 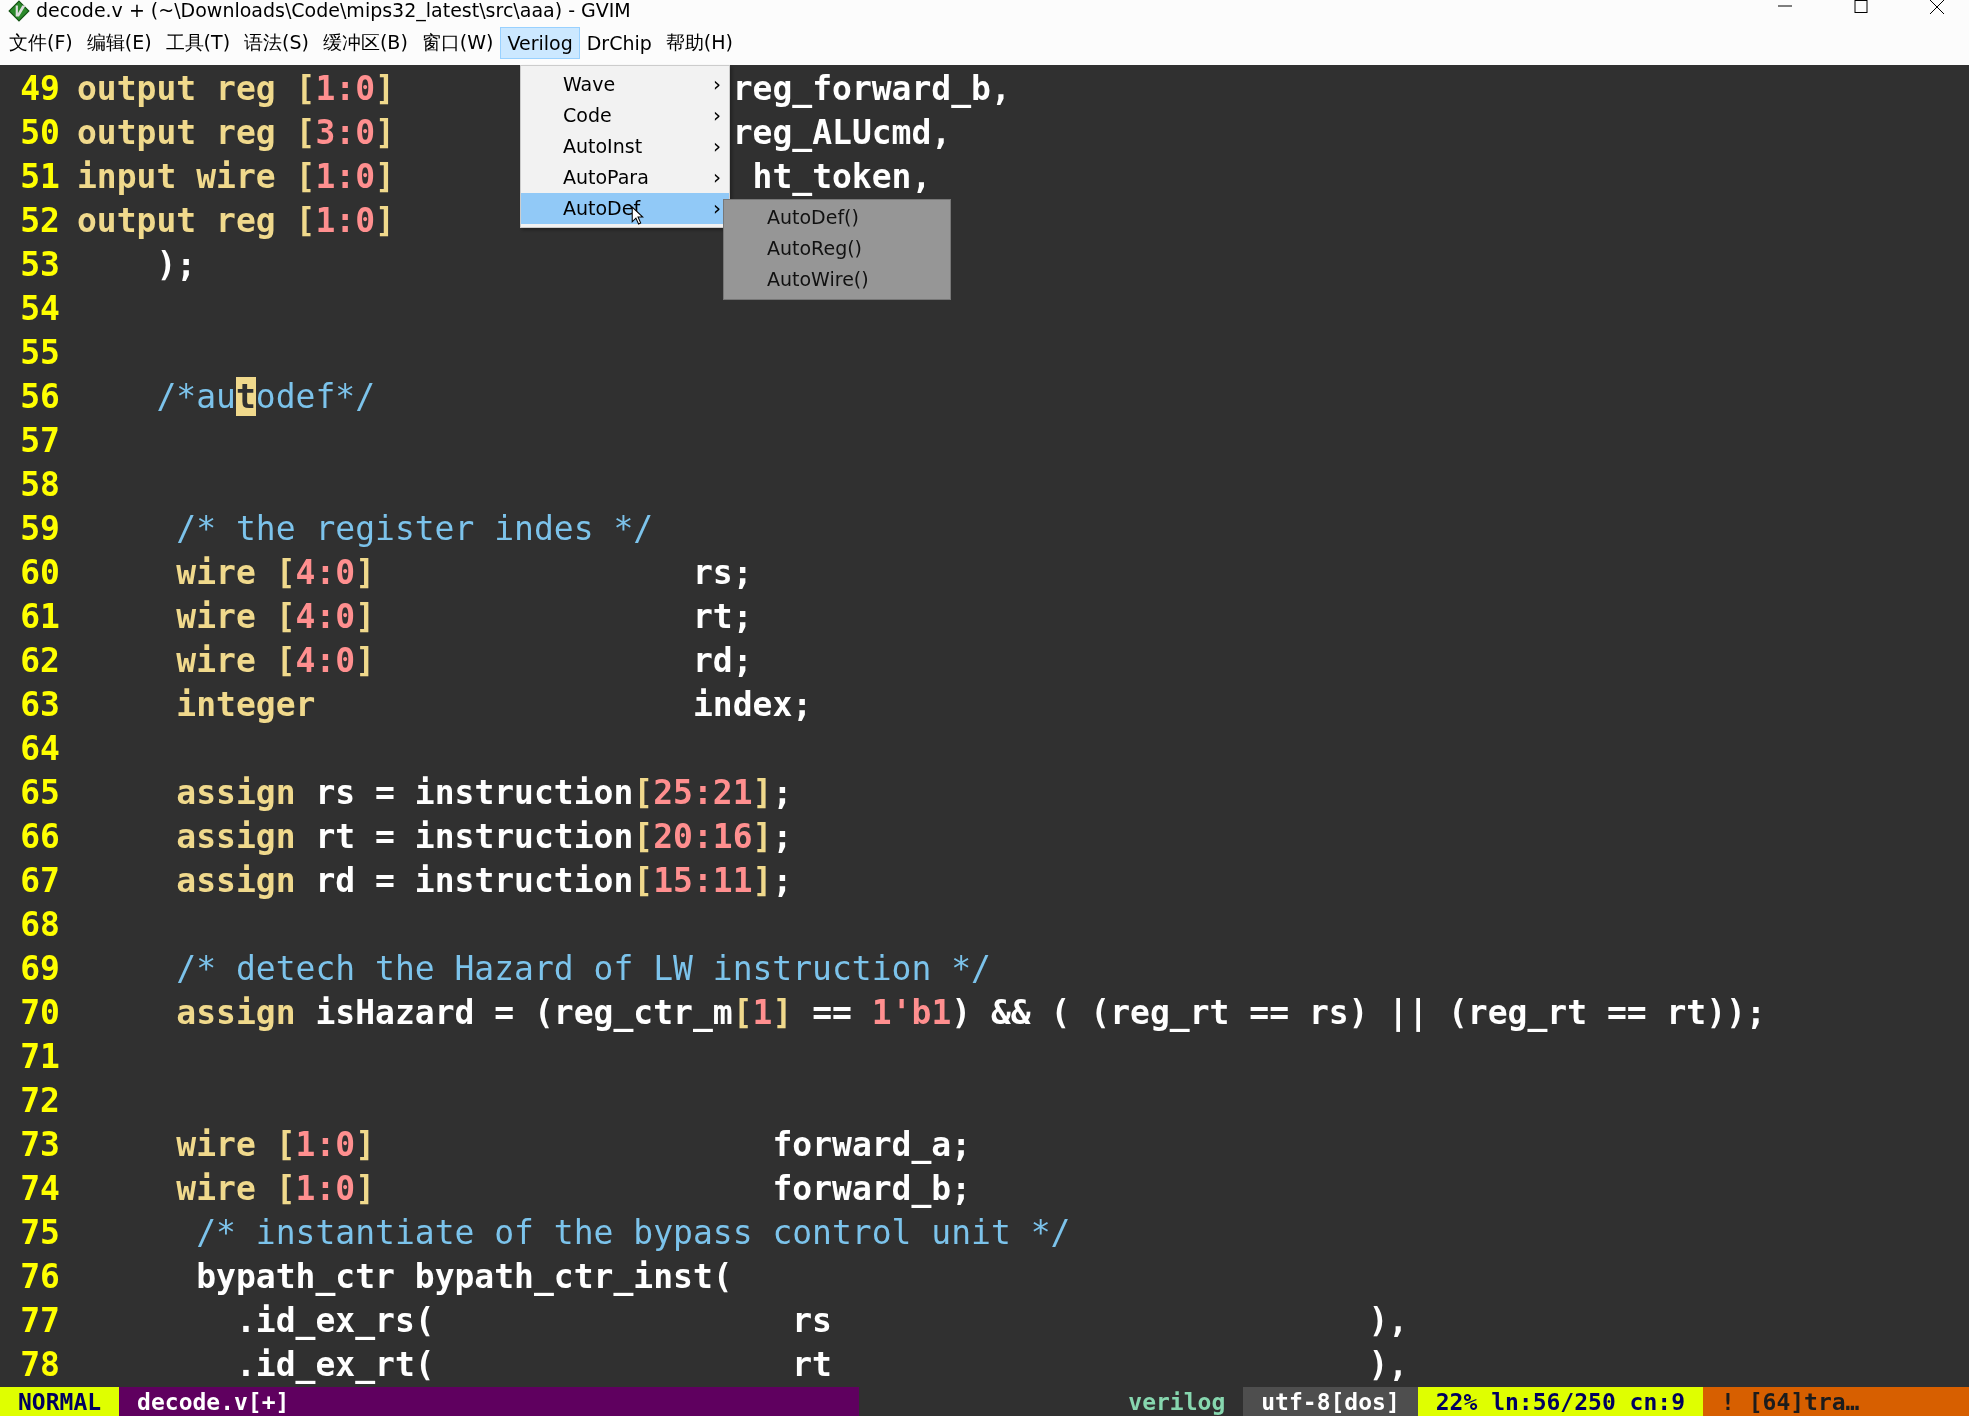 What do you see at coordinates (39, 880) in the screenshot?
I see `line-number: 67` at bounding box center [39, 880].